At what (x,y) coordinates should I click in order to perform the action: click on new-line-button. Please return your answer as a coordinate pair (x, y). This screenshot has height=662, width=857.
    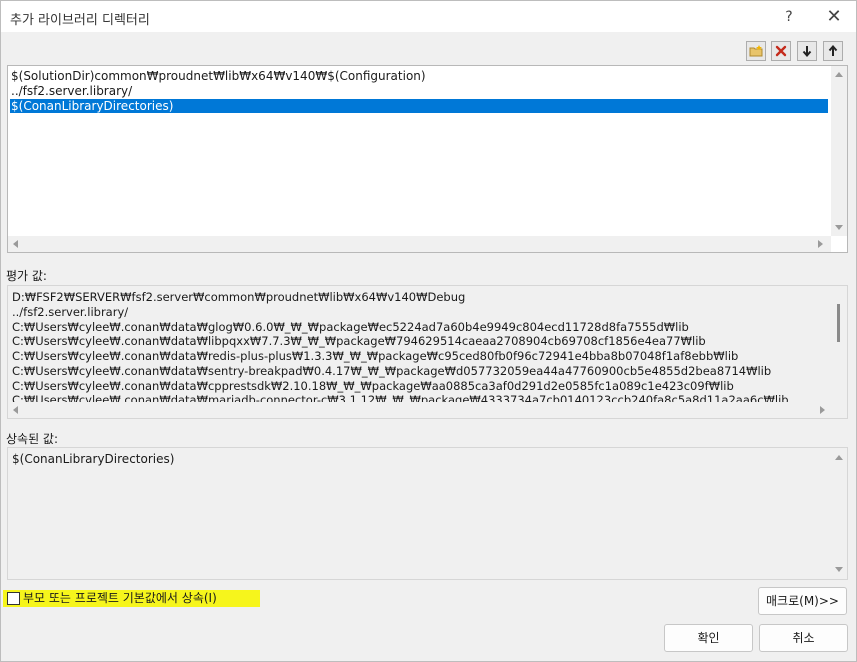
    Looking at the image, I should click on (756, 51).